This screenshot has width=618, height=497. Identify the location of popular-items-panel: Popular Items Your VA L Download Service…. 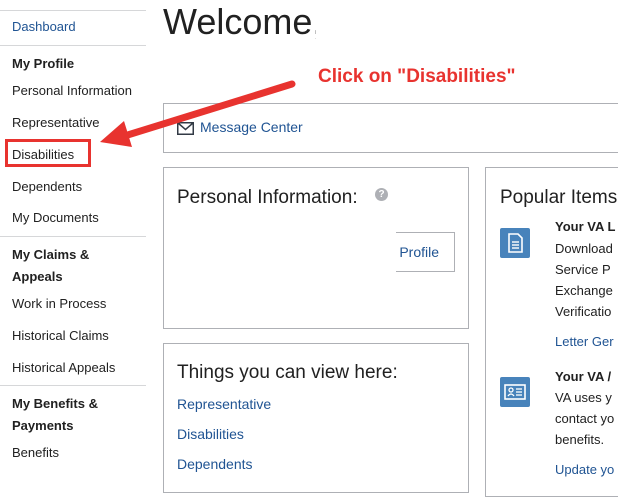
(551, 332).